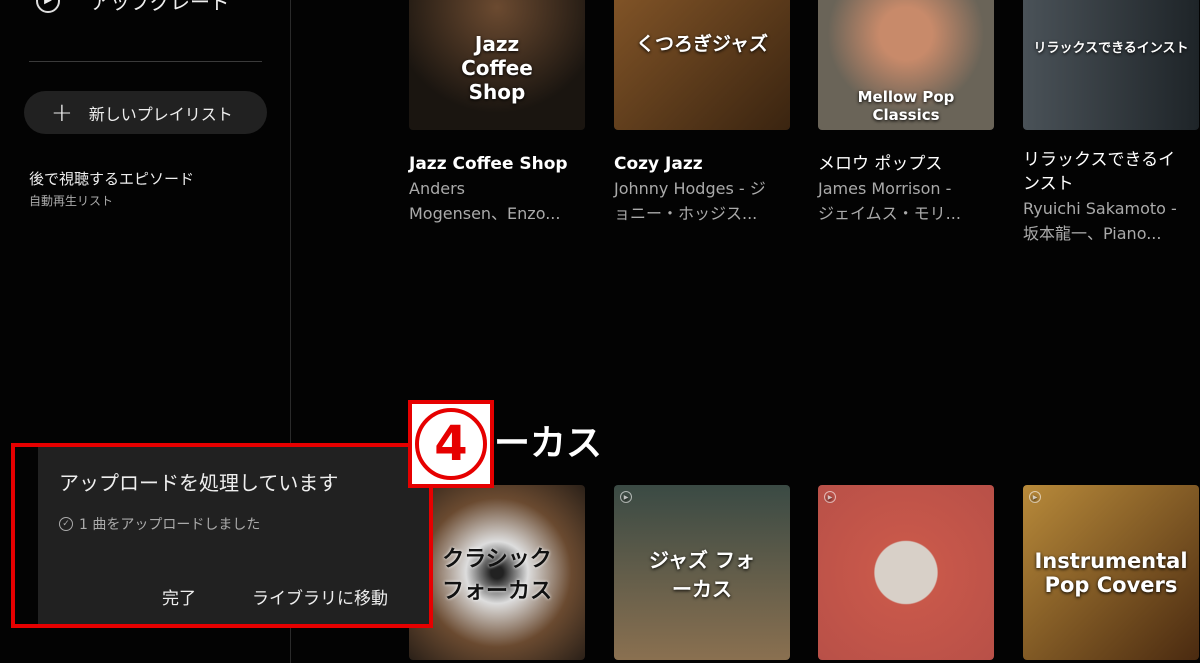 This screenshot has width=1200, height=663. I want to click on playlist-card: ▶ ジャズ フォーカス, so click(702, 572).